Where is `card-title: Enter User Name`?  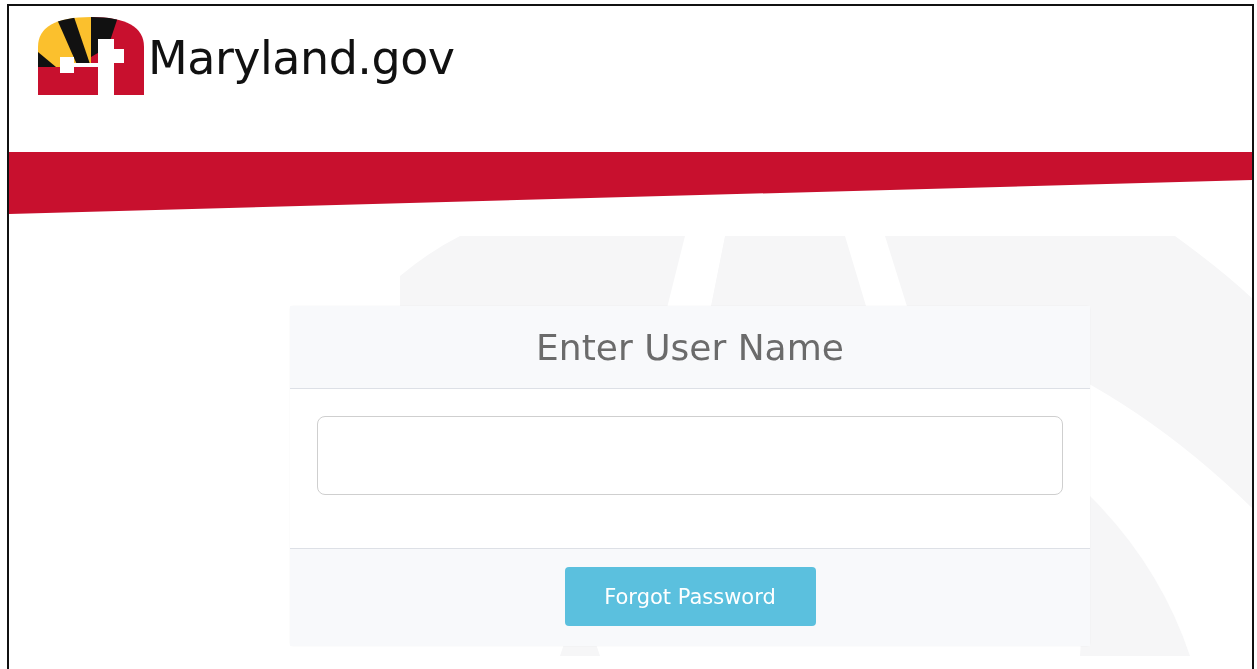 card-title: Enter User Name is located at coordinates (690, 347).